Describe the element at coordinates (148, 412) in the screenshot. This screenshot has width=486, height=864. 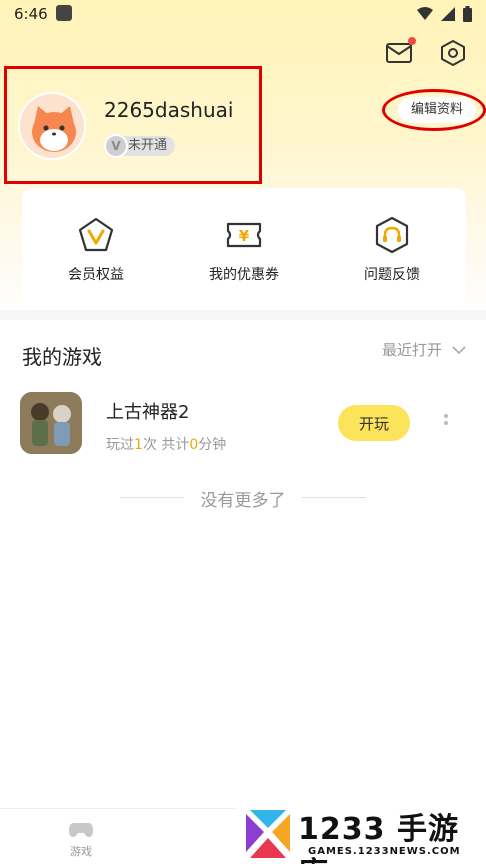
I see `game-title: 上古神器2` at that location.